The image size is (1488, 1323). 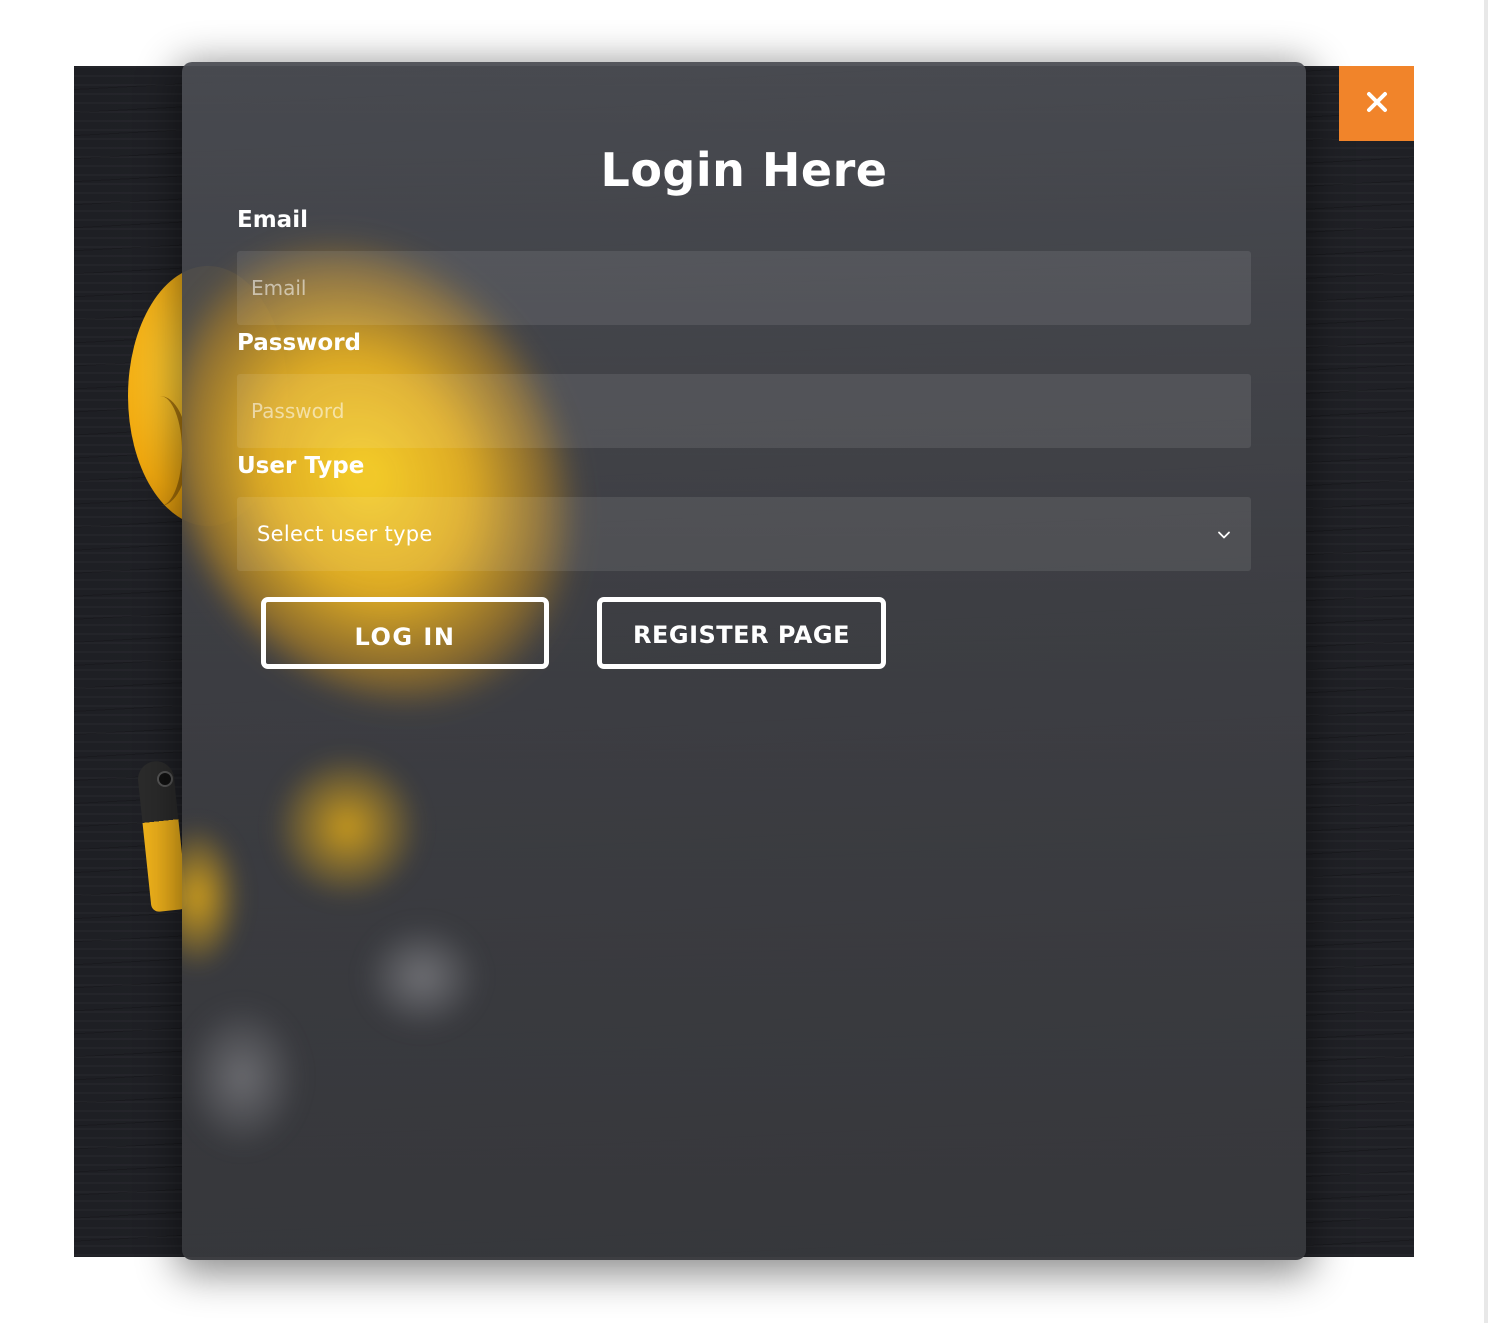 I want to click on login-button: LOG IN, so click(x=405, y=633).